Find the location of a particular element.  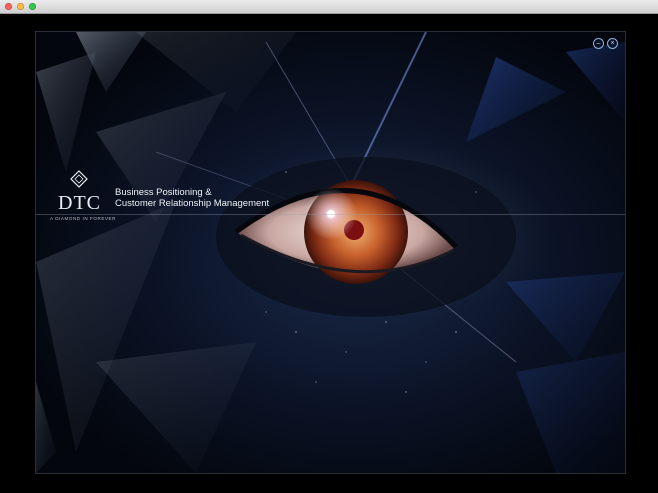

window-titlebar is located at coordinates (329, 7).